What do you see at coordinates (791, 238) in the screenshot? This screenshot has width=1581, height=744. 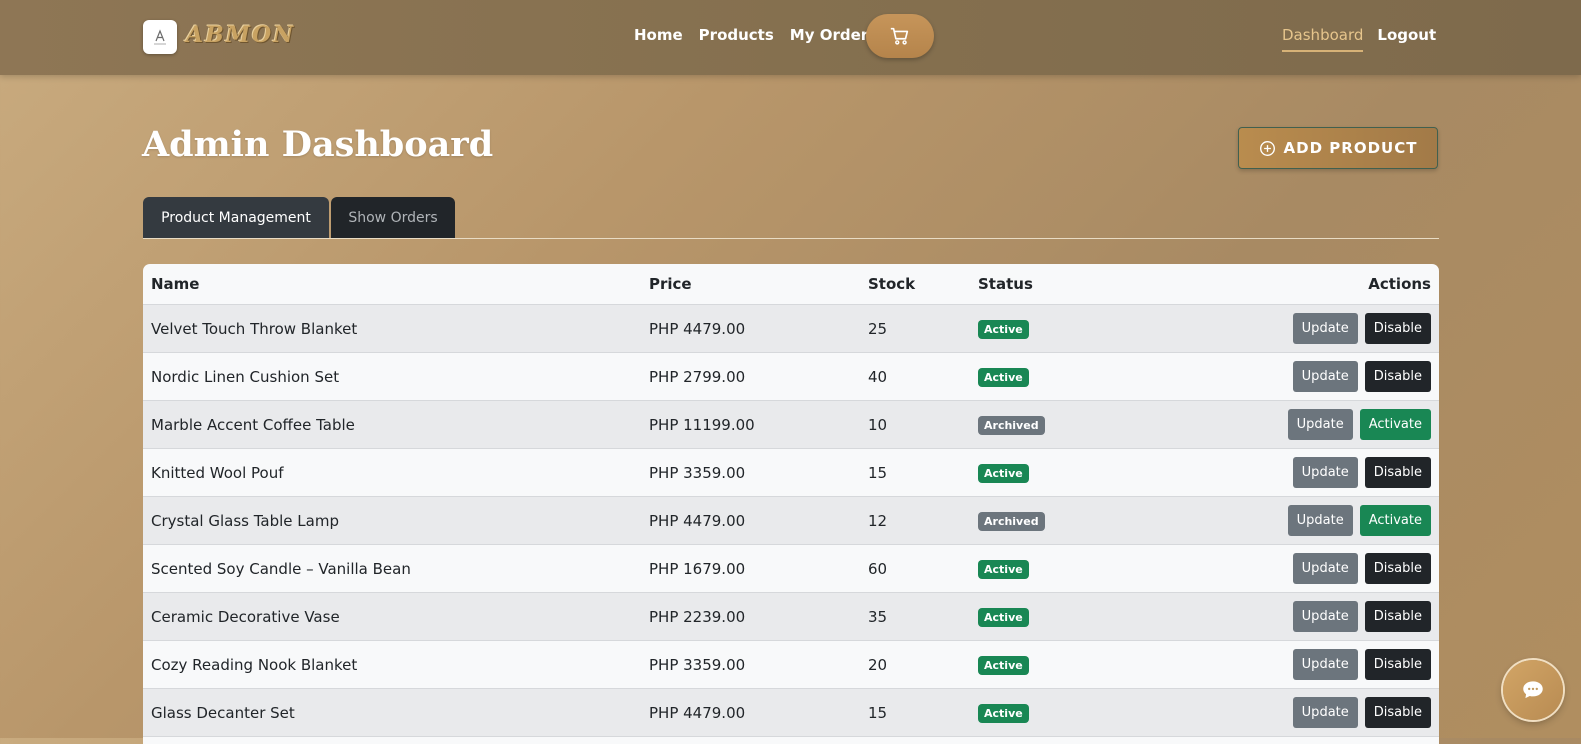 I see `tab-divider` at bounding box center [791, 238].